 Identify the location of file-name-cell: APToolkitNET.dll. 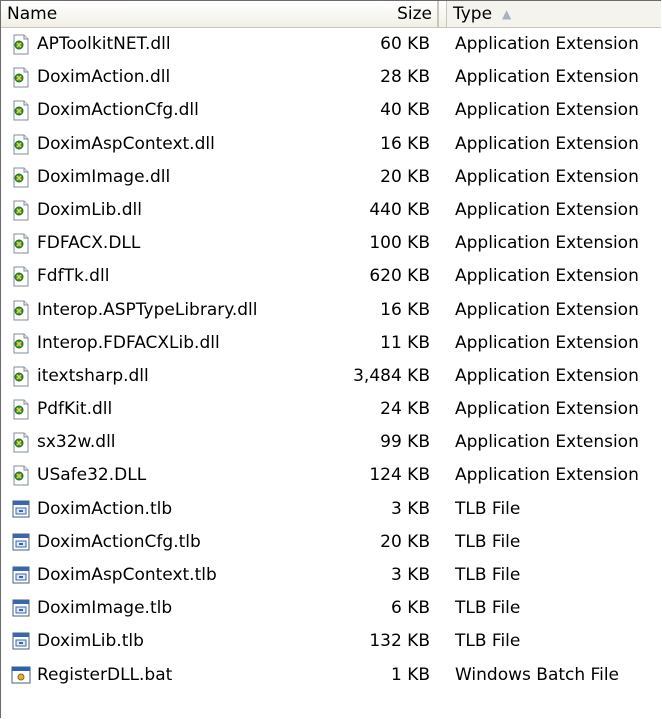
(91, 44).